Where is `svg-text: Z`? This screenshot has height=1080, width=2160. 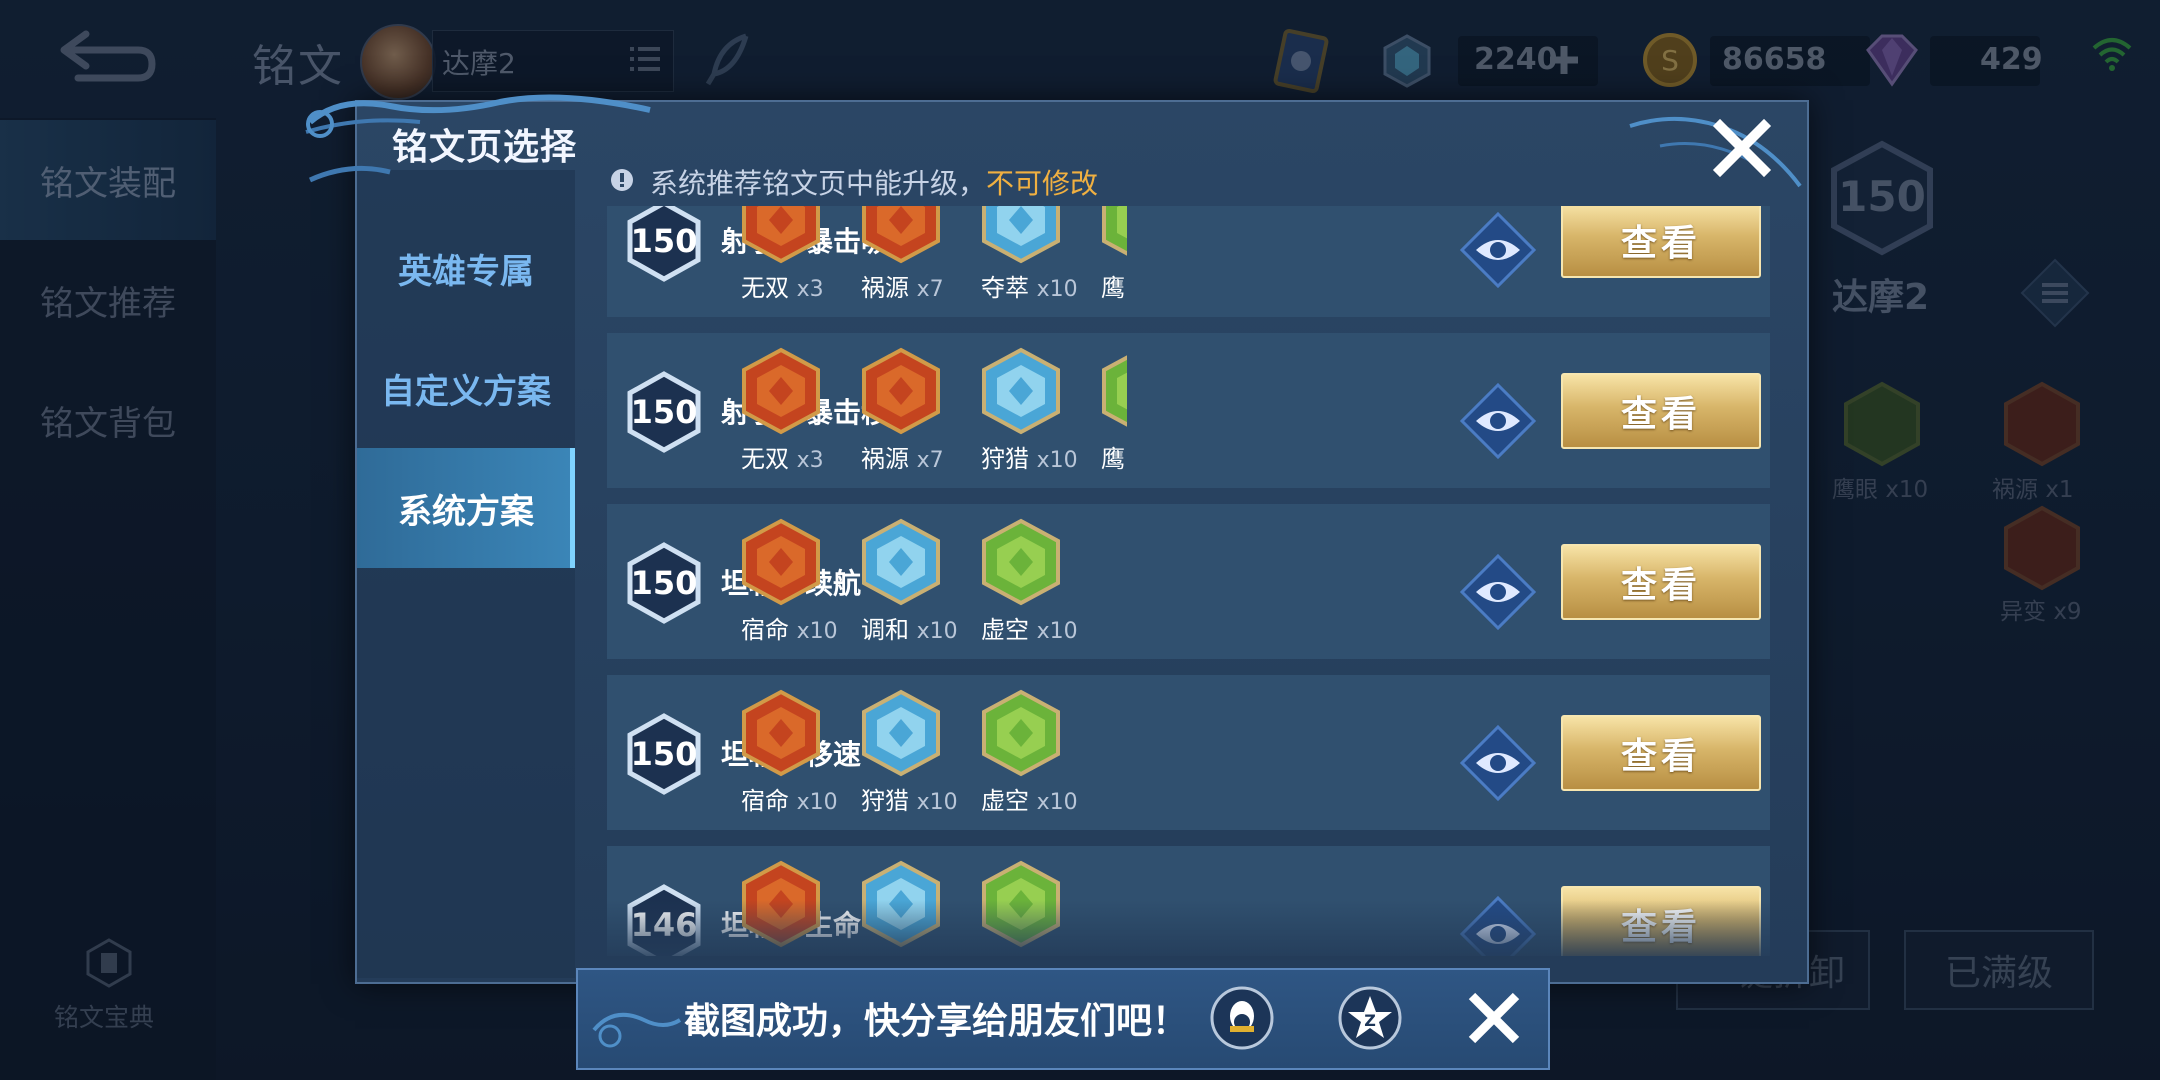 svg-text: Z is located at coordinates (1370, 1020).